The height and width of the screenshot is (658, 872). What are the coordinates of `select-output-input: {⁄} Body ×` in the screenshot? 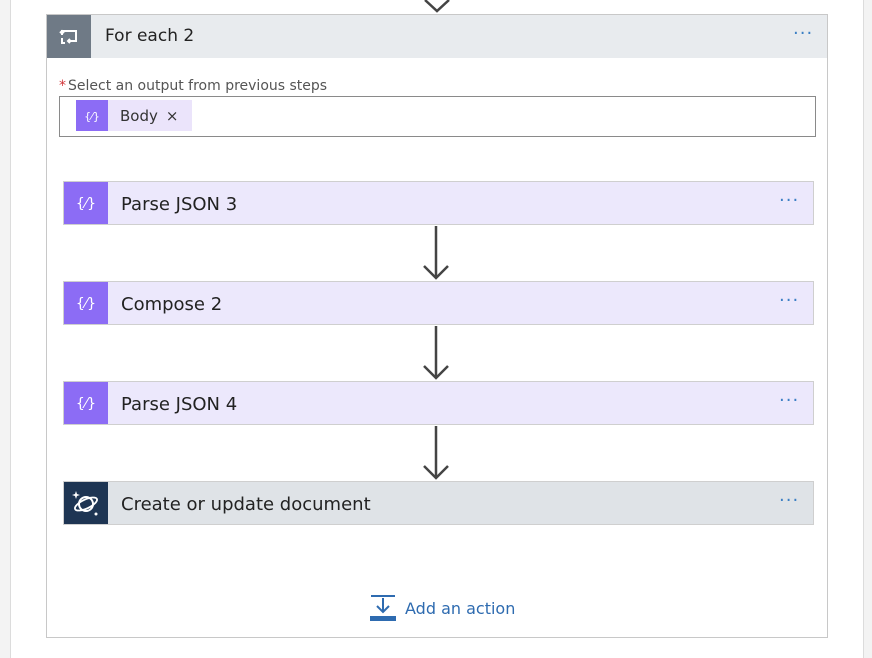 It's located at (437, 116).